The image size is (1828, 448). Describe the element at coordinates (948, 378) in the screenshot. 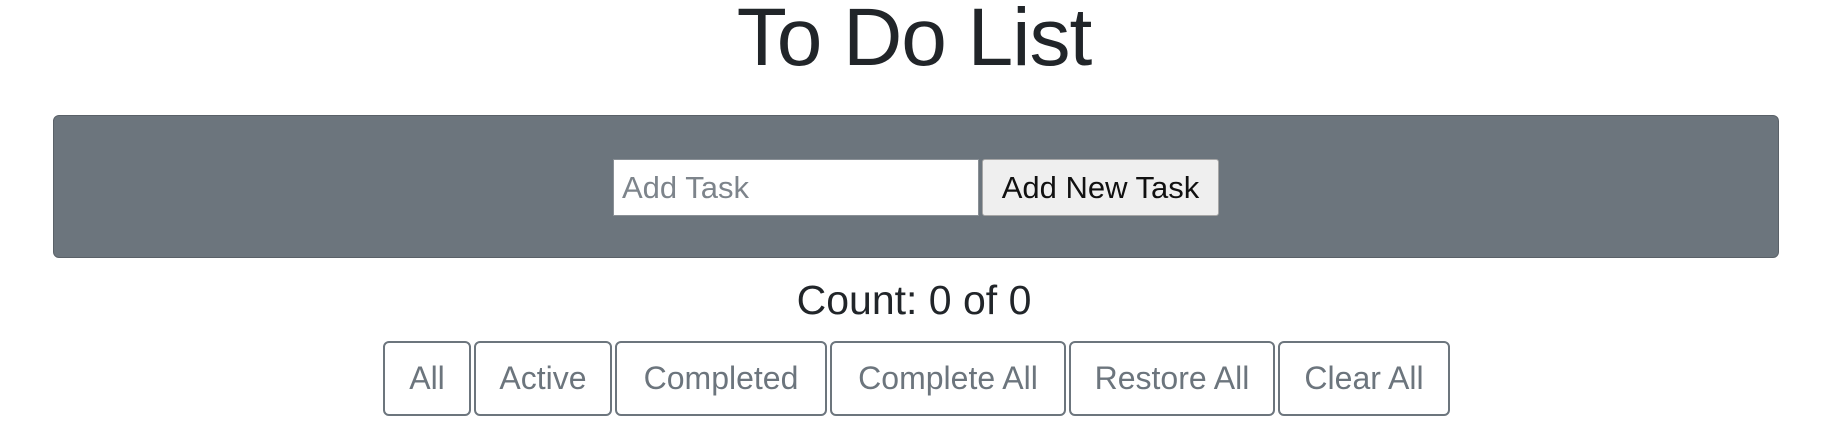

I see `complete-all-button: Complete All` at that location.